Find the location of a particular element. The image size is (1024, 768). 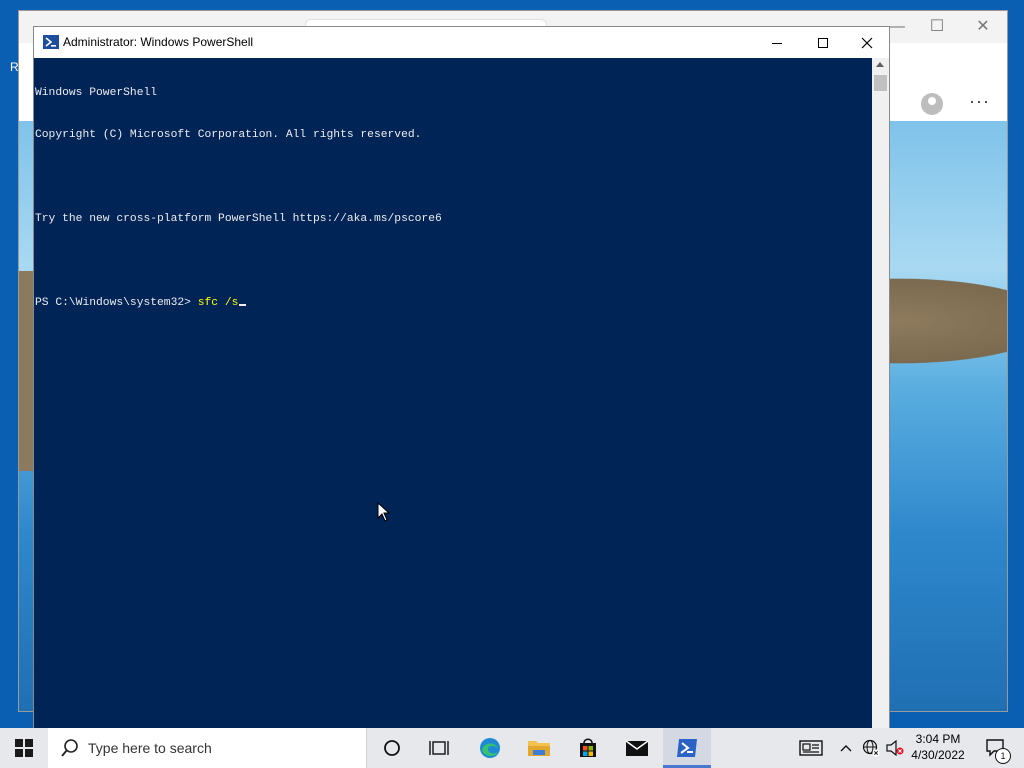

news-widget-button is located at coordinates (811, 748).